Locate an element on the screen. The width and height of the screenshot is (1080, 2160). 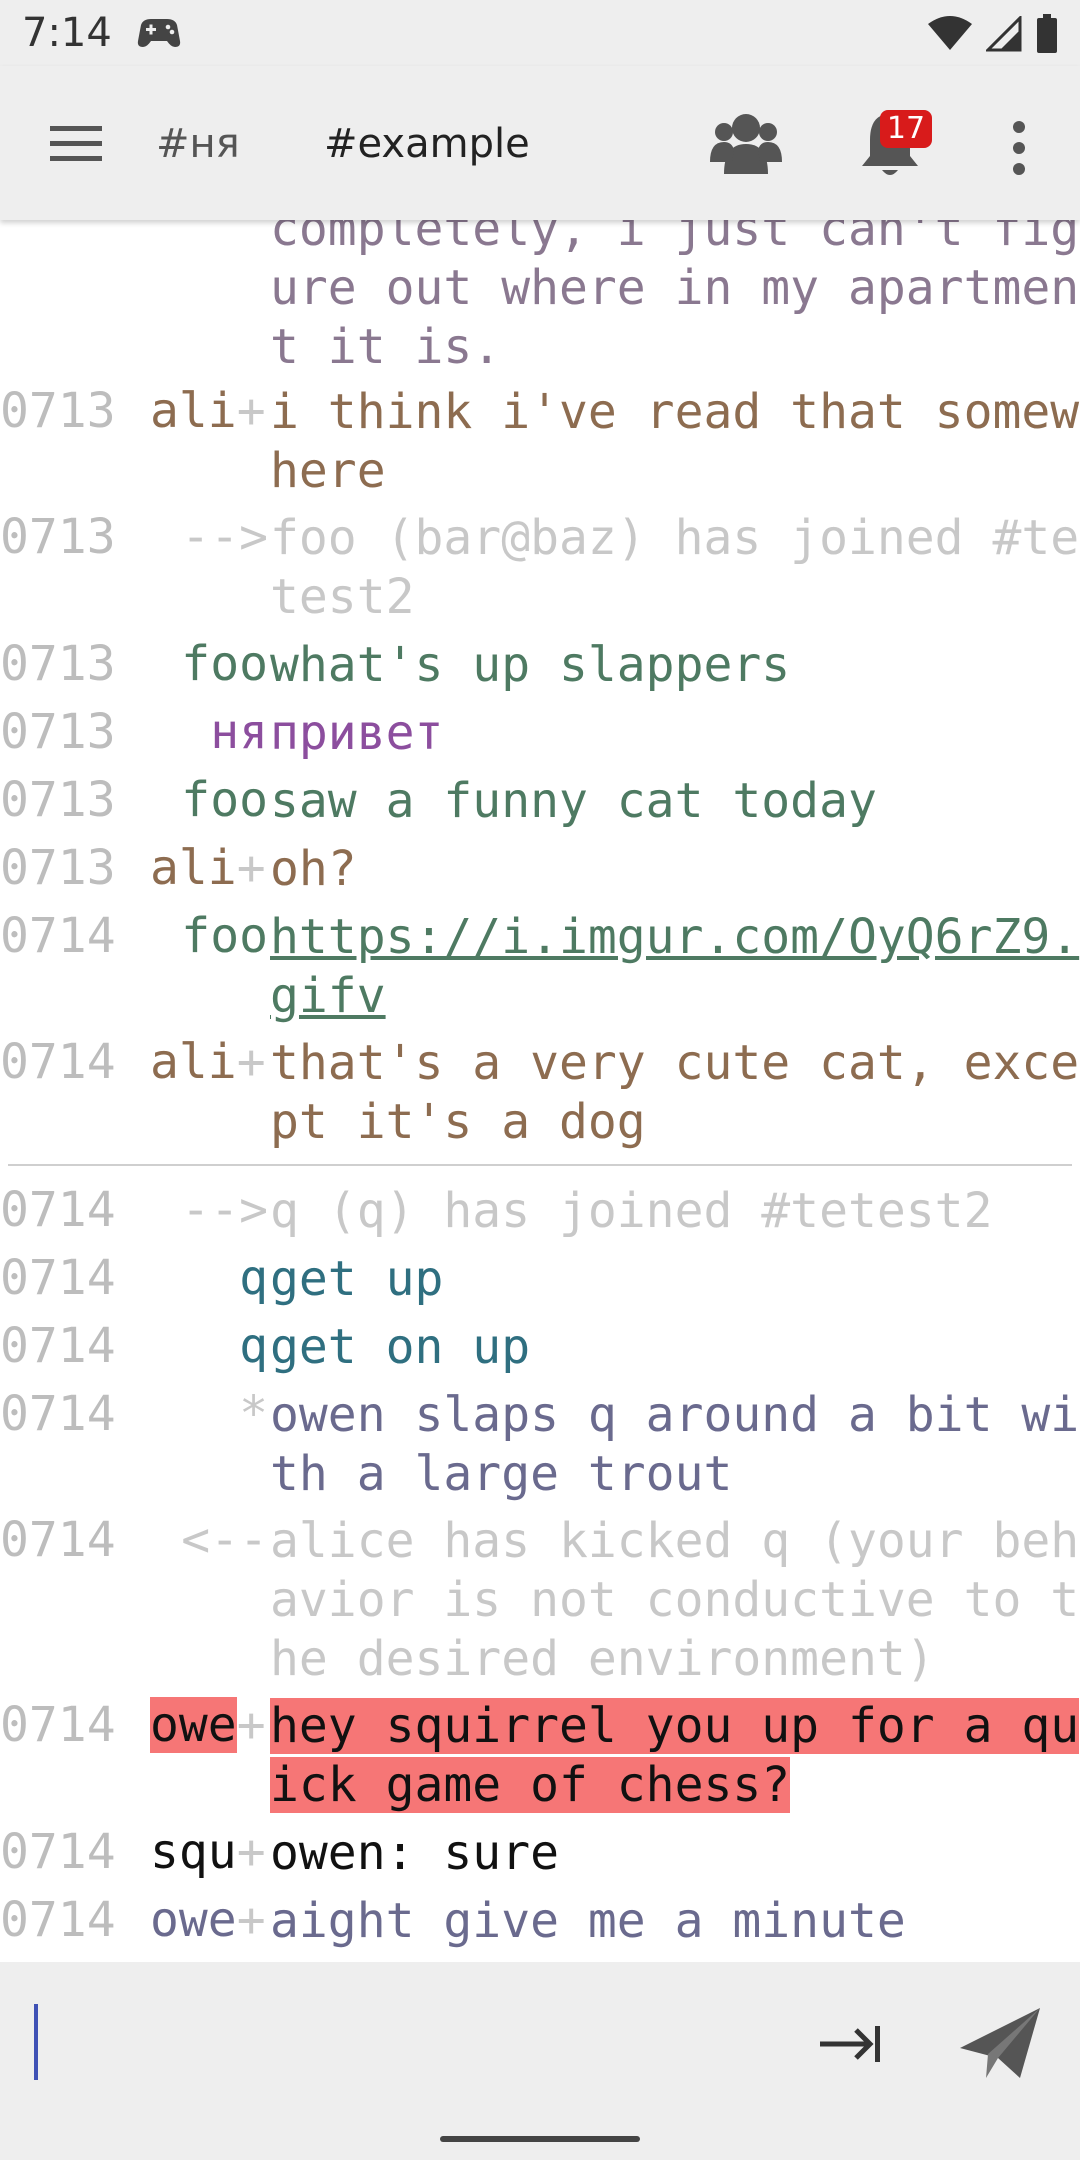
message-input-bar is located at coordinates (540, 2061).